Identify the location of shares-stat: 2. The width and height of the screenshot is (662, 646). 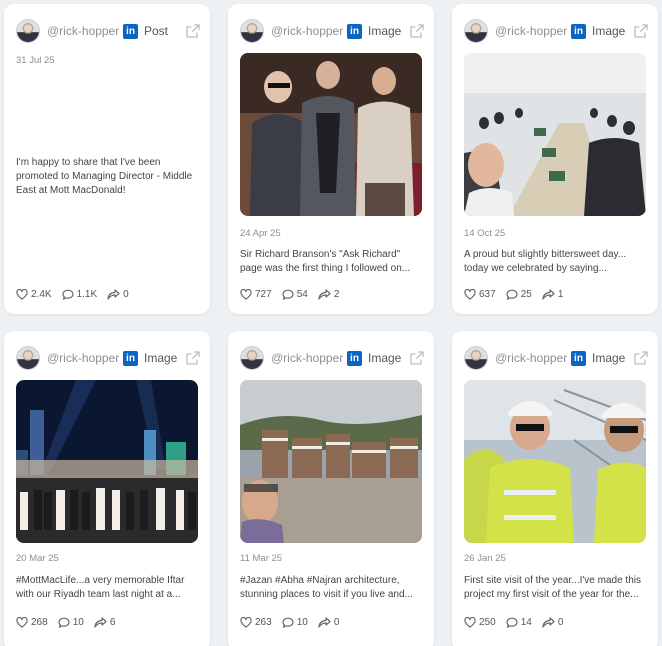
(329, 294).